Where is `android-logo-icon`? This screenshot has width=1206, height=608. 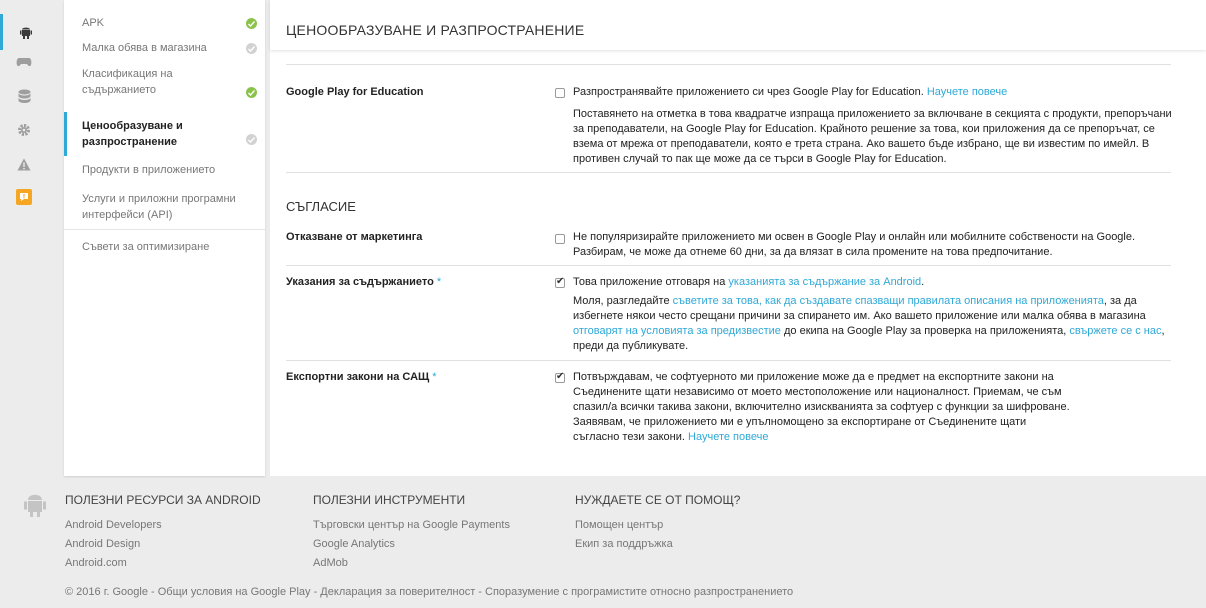 android-logo-icon is located at coordinates (35, 506).